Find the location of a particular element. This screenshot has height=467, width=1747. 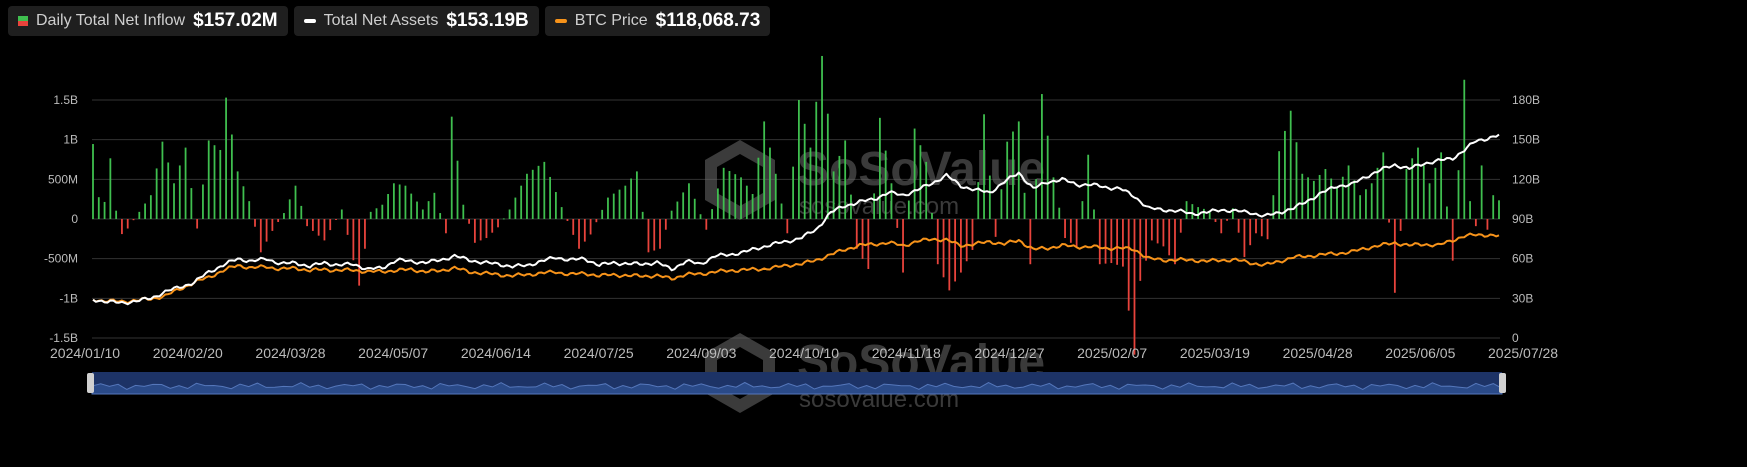

y-left-tick-label: -500M is located at coordinates (61, 259).